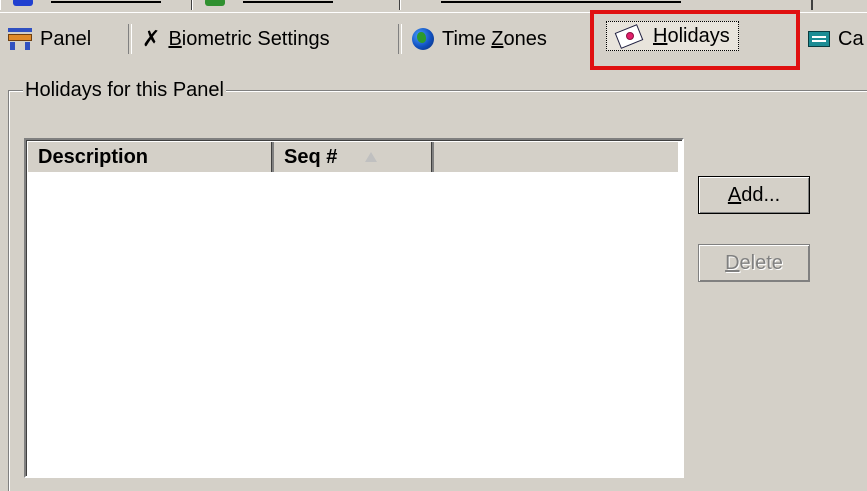  I want to click on tab-holidays-label: Holidays, so click(691, 35).